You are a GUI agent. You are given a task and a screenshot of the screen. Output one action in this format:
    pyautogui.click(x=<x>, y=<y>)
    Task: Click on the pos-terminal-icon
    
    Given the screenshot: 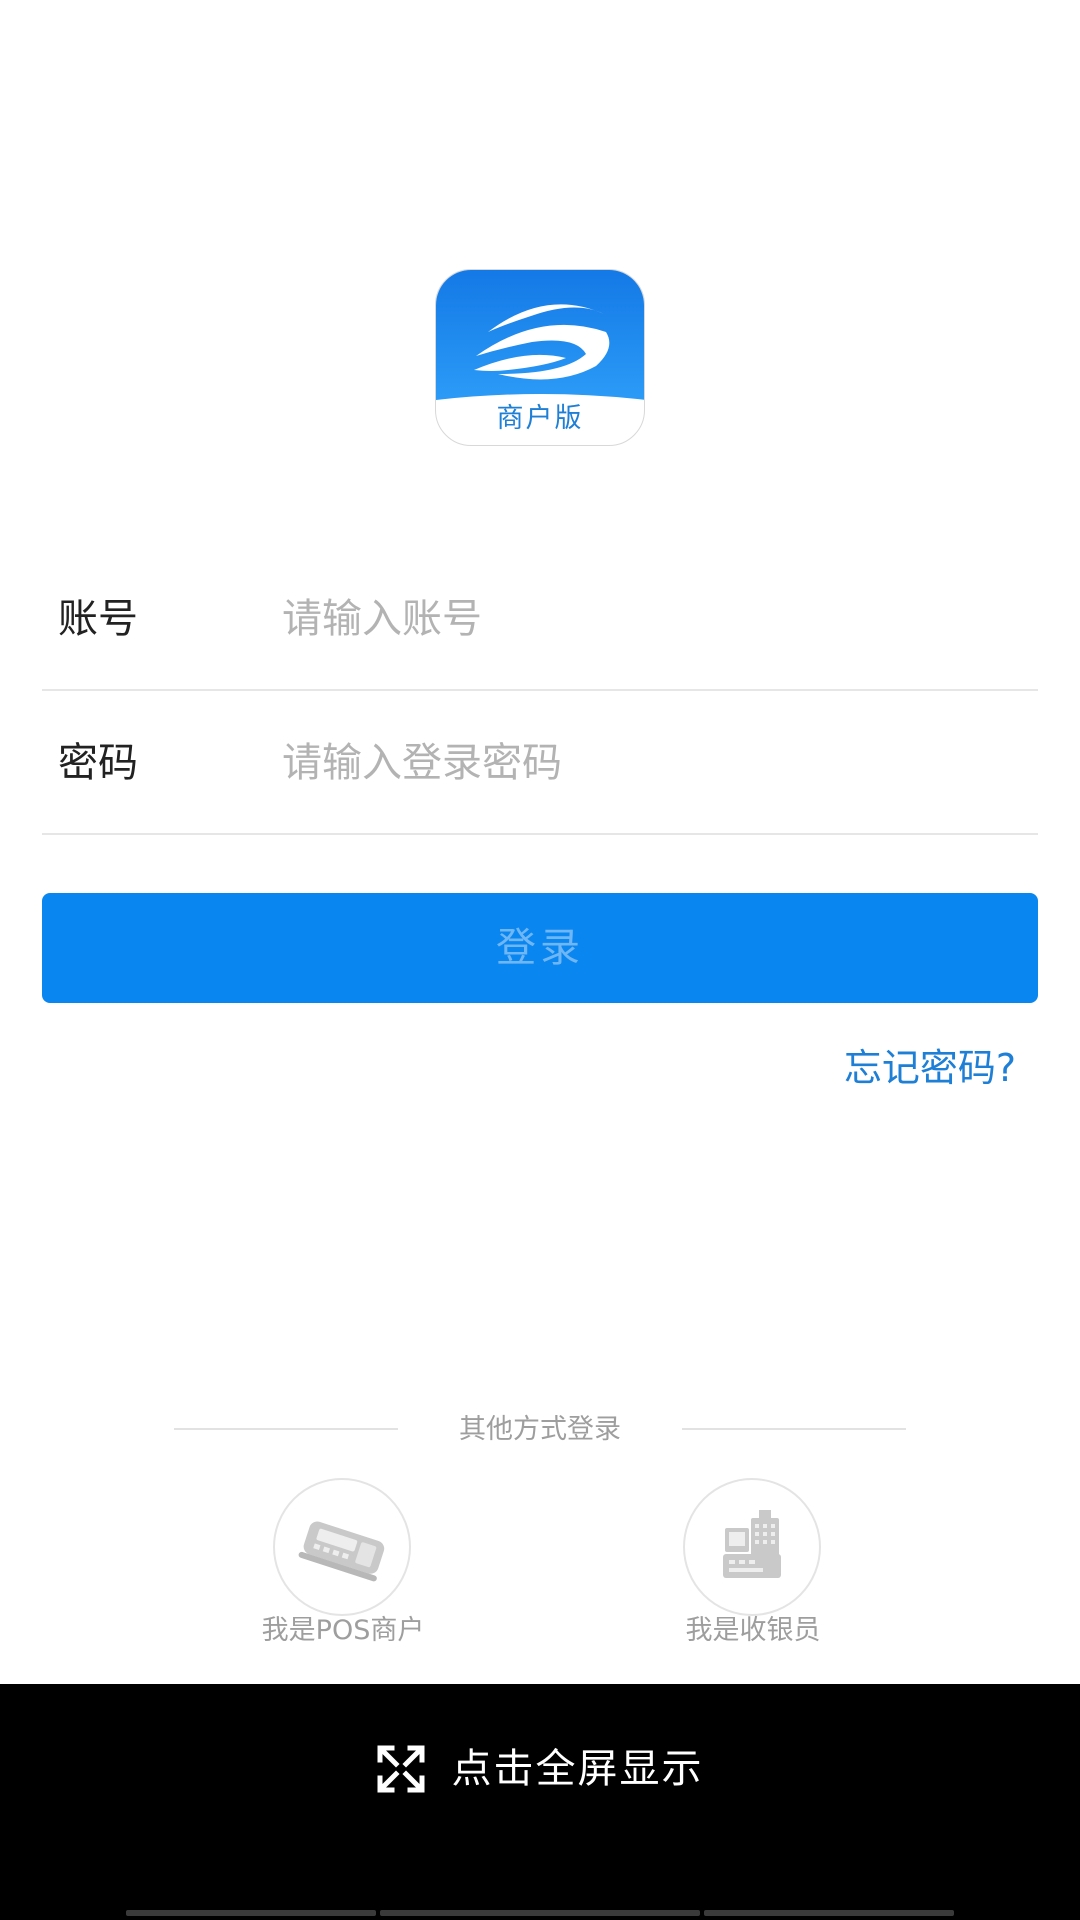 What is the action you would take?
    pyautogui.click(x=341, y=1551)
    